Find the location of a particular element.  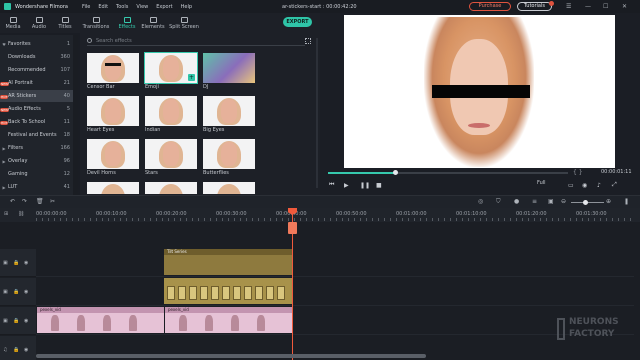

effect-thumb-stars is located at coordinates (171, 154).